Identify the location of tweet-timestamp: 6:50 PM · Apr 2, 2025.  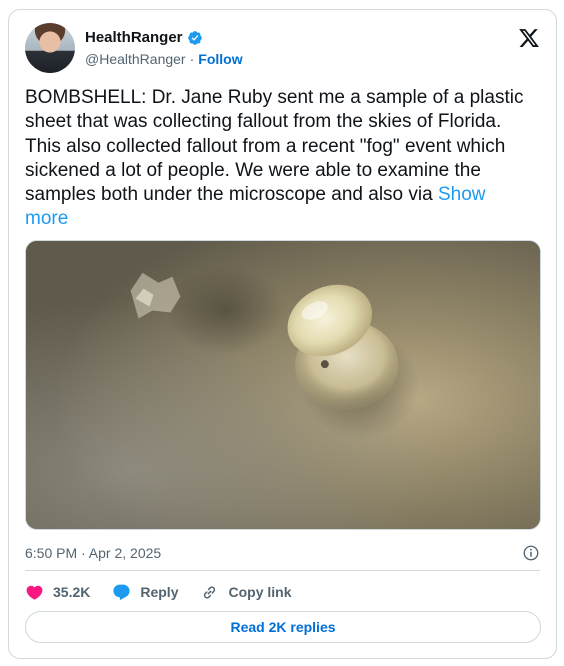
(93, 553).